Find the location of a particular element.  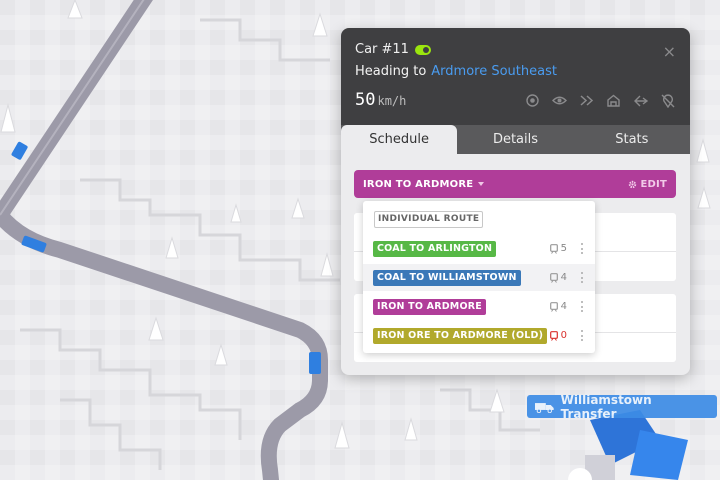

reverse-icon is located at coordinates (640, 100).